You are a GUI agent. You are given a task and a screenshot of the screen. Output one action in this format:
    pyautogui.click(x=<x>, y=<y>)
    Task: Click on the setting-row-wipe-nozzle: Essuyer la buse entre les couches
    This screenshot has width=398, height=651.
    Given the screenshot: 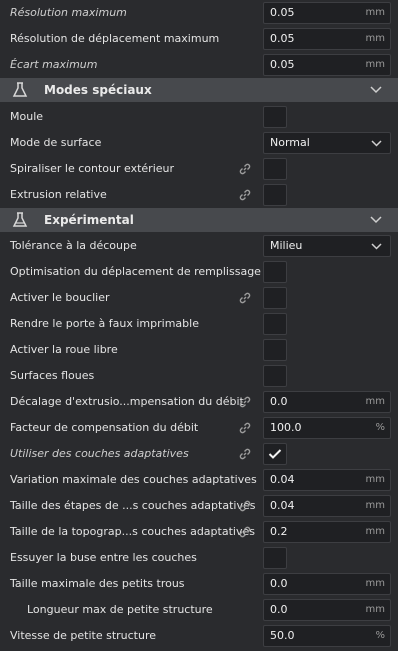 What is the action you would take?
    pyautogui.click(x=199, y=558)
    